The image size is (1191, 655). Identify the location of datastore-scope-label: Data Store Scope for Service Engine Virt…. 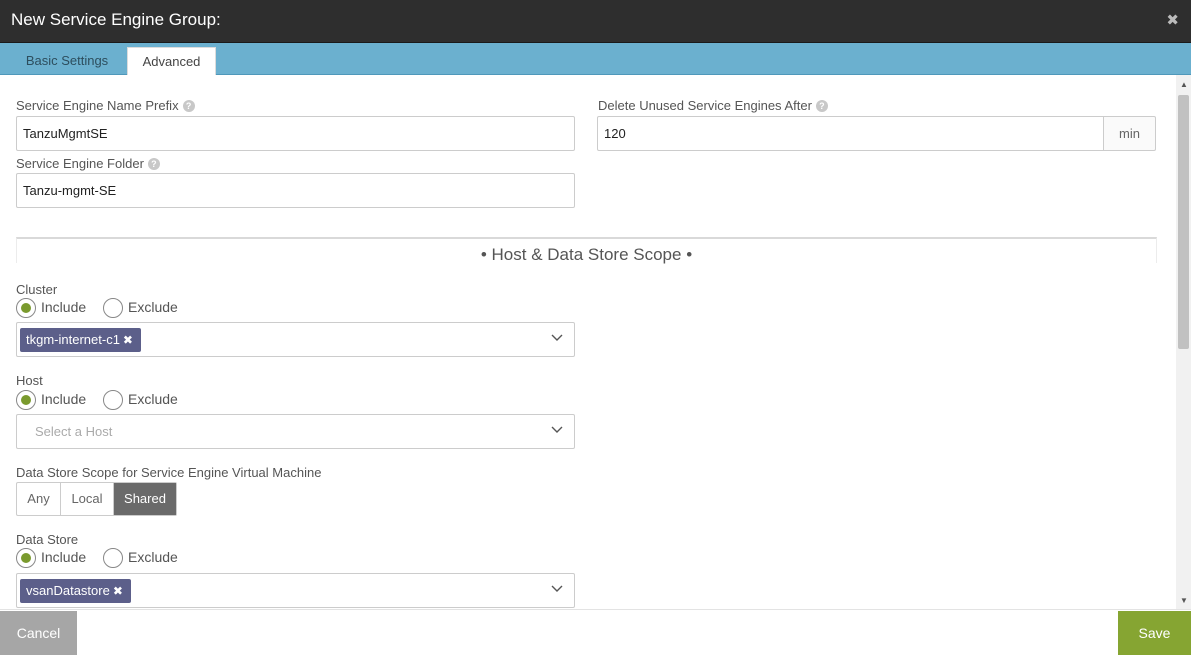
(169, 472).